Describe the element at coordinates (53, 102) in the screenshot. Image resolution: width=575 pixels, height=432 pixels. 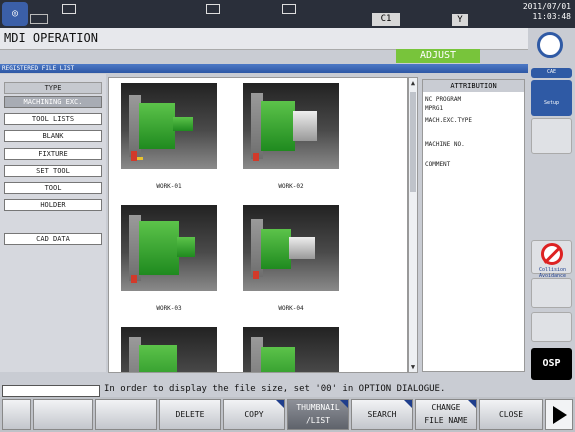
I see `type-machining-exc: MACHINING EXC.` at that location.